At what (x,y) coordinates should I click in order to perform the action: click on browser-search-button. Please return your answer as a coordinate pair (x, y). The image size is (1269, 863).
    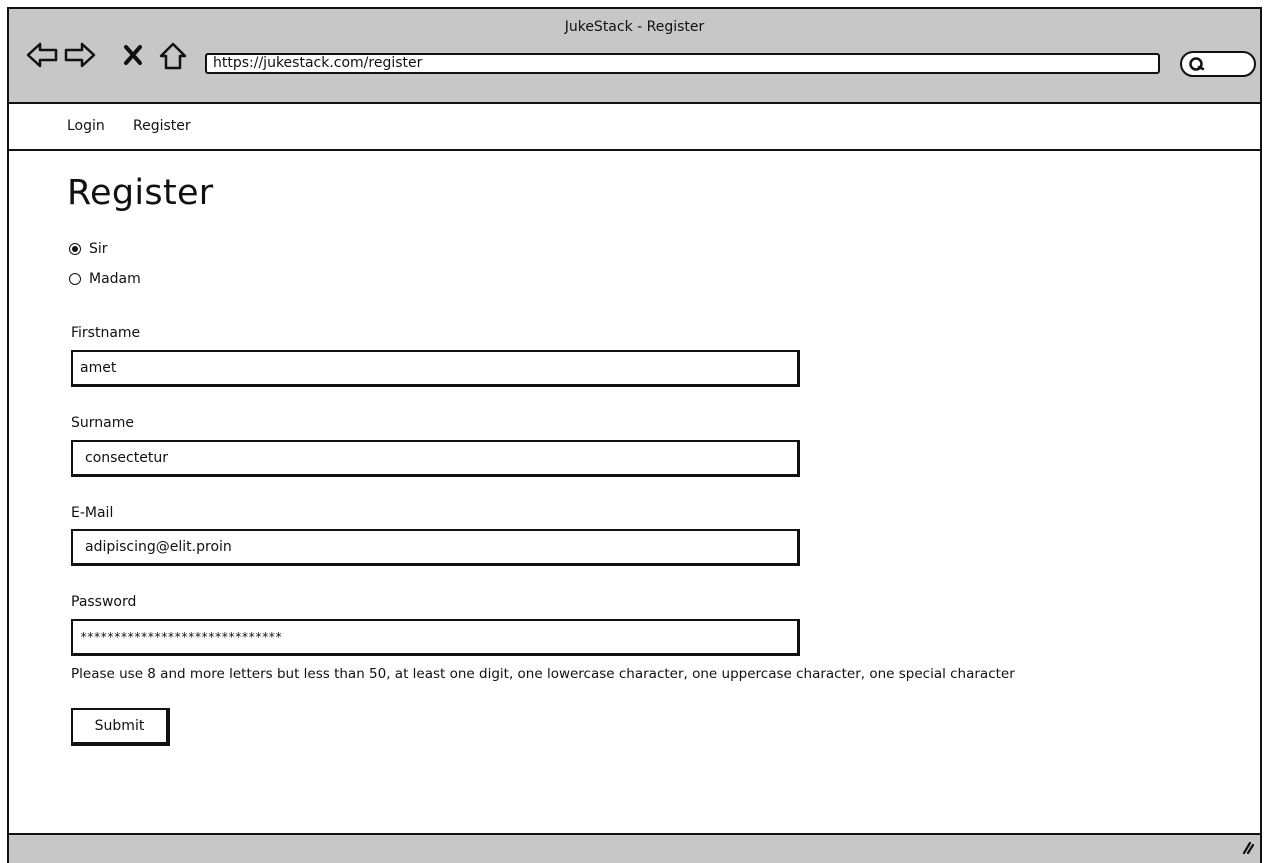
    Looking at the image, I should click on (1218, 64).